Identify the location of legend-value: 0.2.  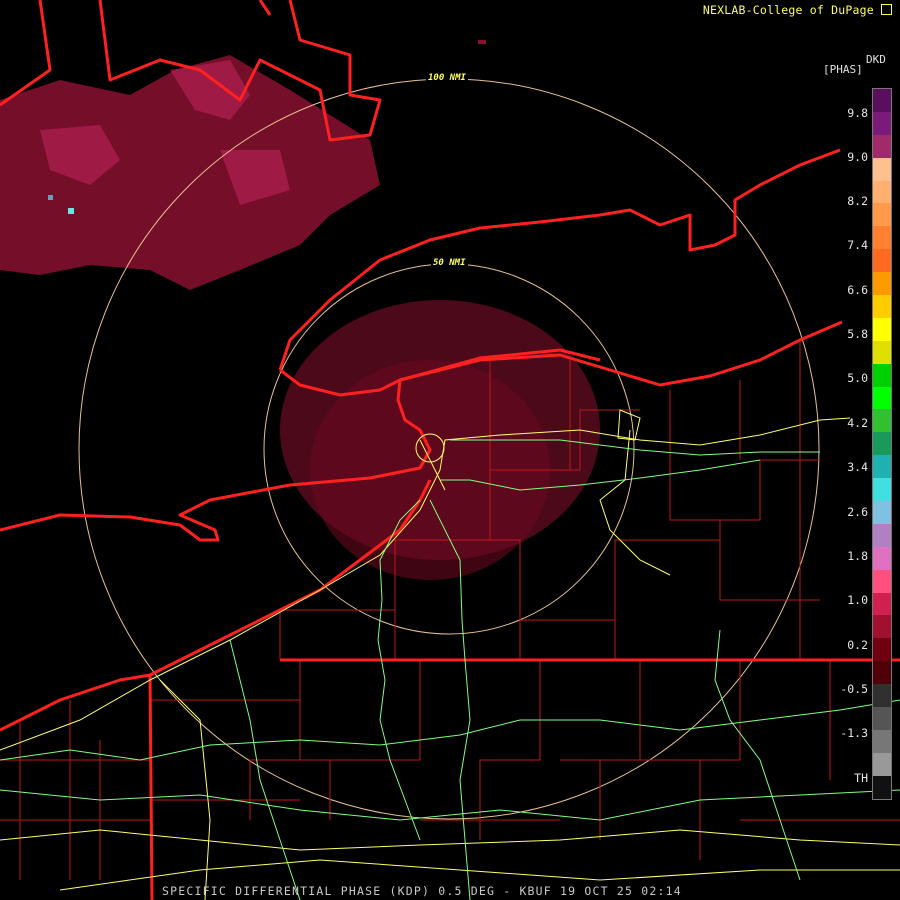
(857, 645).